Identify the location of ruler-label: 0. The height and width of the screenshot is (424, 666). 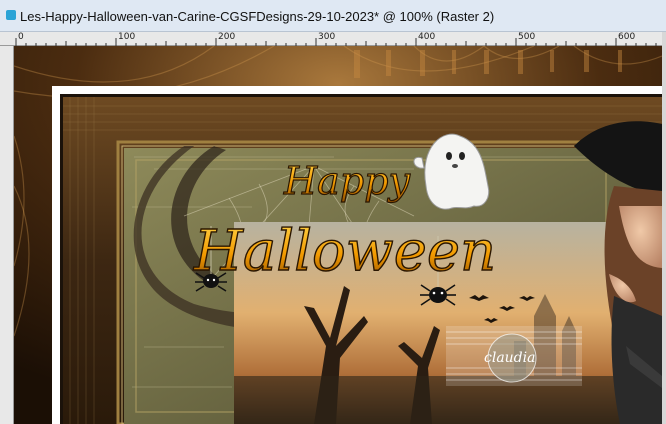
(21, 37).